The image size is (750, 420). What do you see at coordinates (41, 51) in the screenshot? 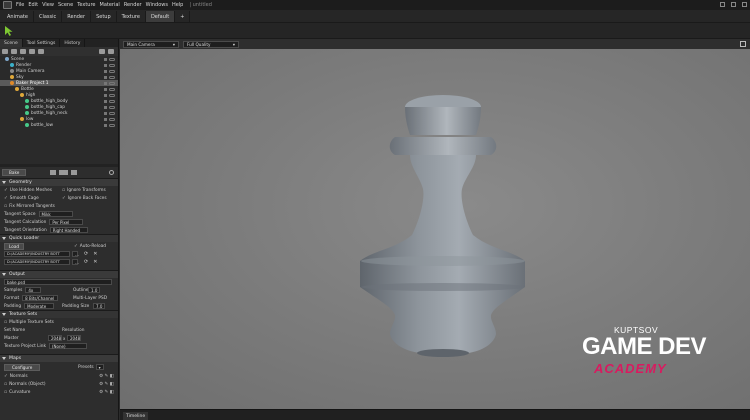
I see `material-icon` at bounding box center [41, 51].